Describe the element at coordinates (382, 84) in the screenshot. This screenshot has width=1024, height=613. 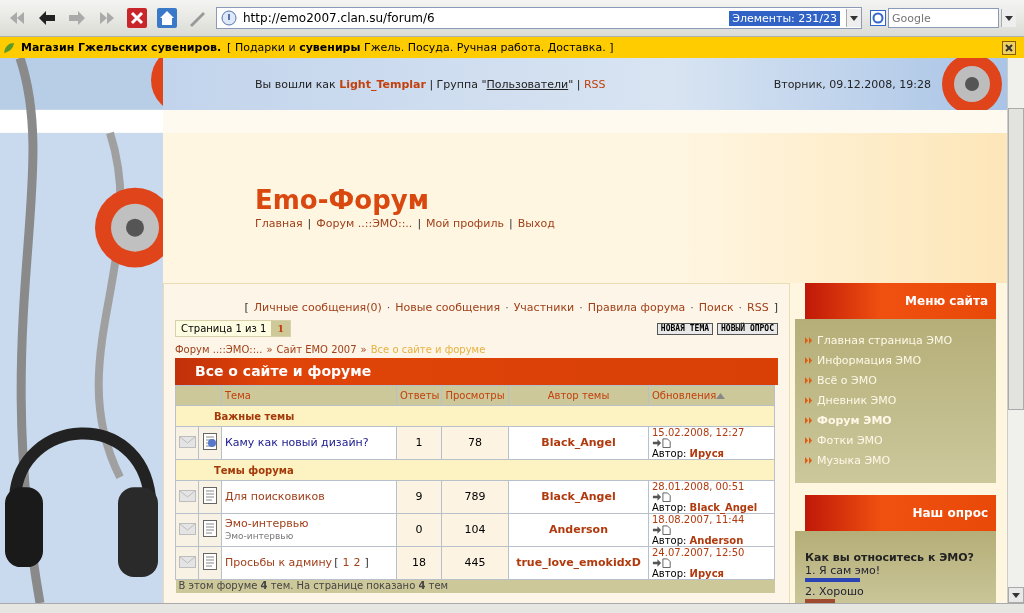
I see `username-link: Light_Templar` at that location.